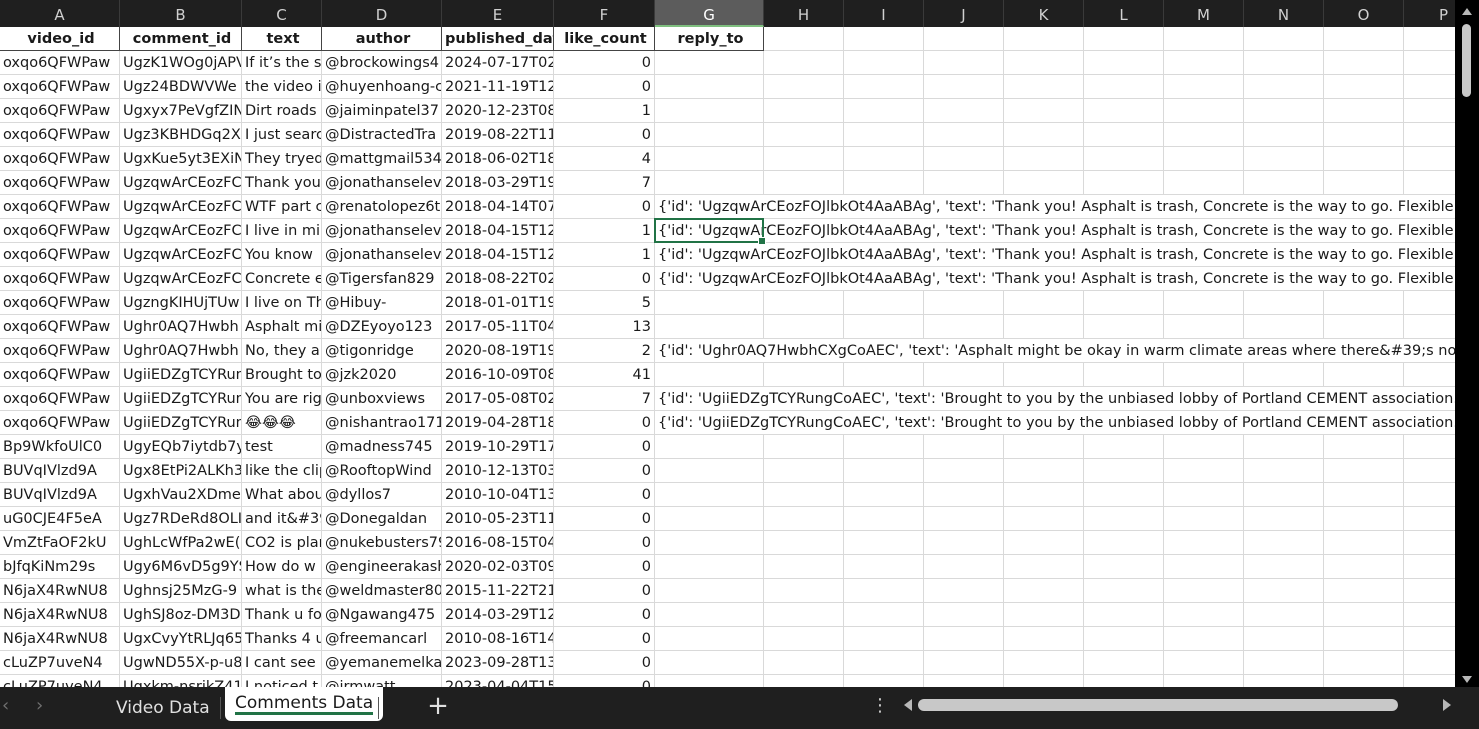 The width and height of the screenshot is (1479, 729). I want to click on vertical-scroll-thumb, so click(1466, 60).